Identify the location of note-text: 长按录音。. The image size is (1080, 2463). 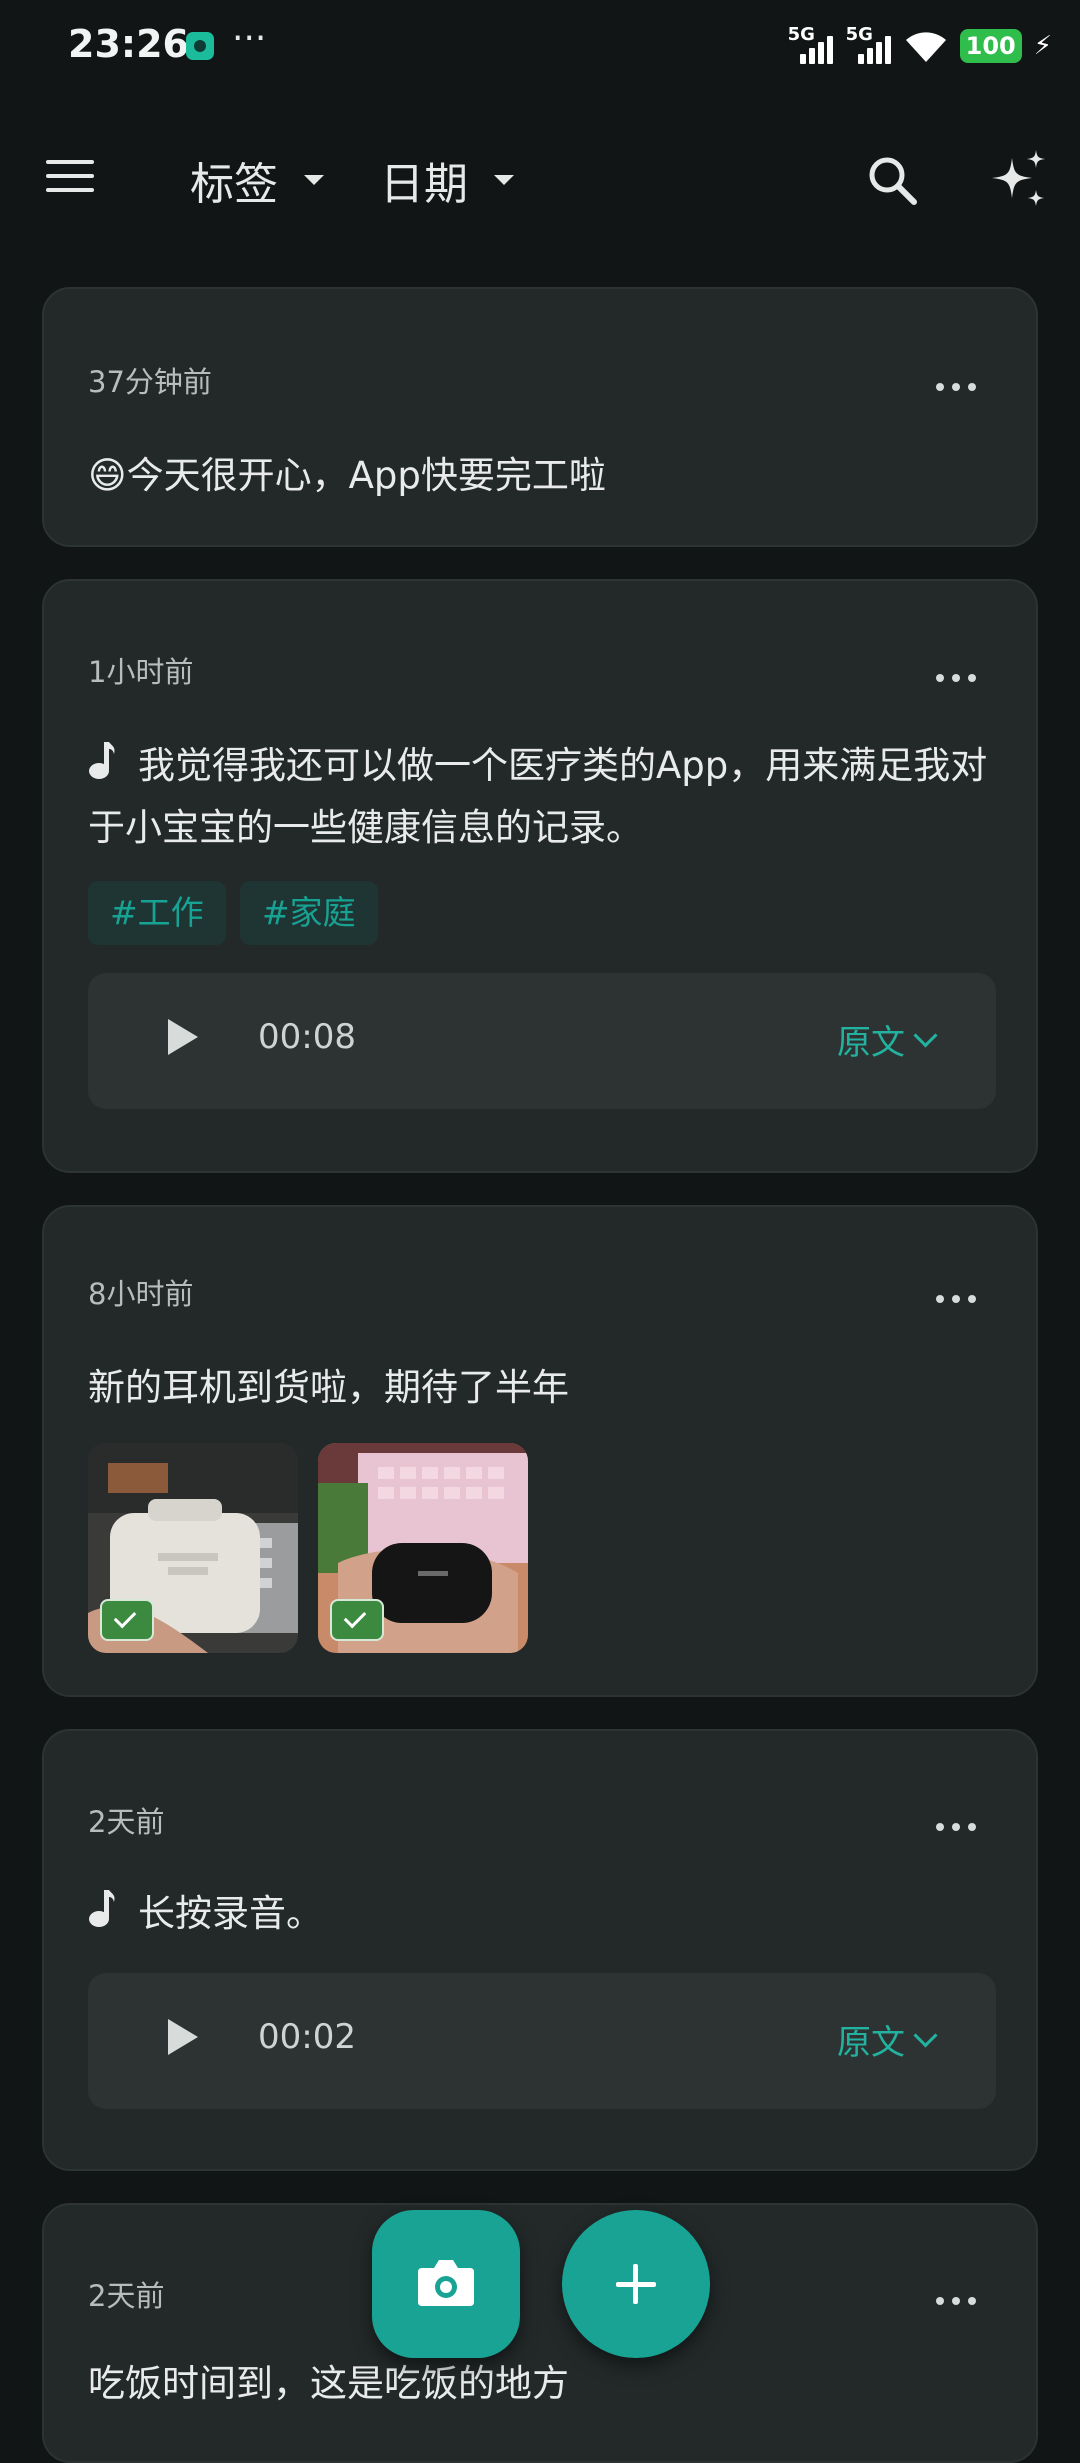
(230, 1913).